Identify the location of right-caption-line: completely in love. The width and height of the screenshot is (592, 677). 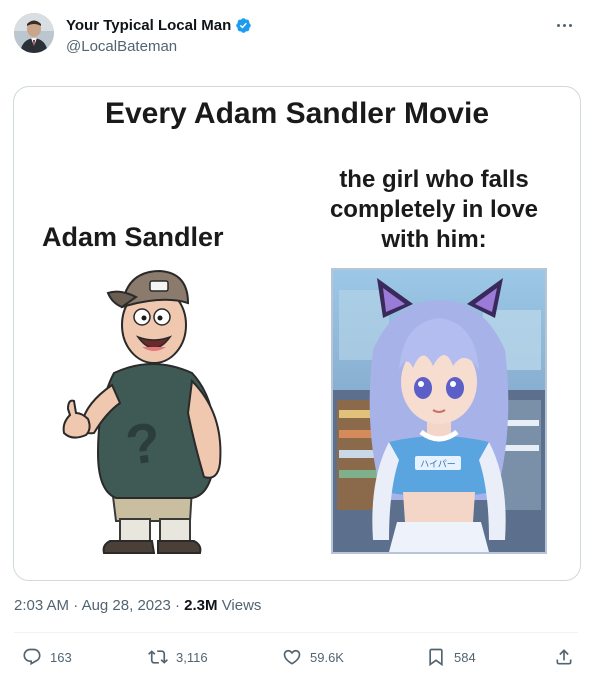
(434, 209).